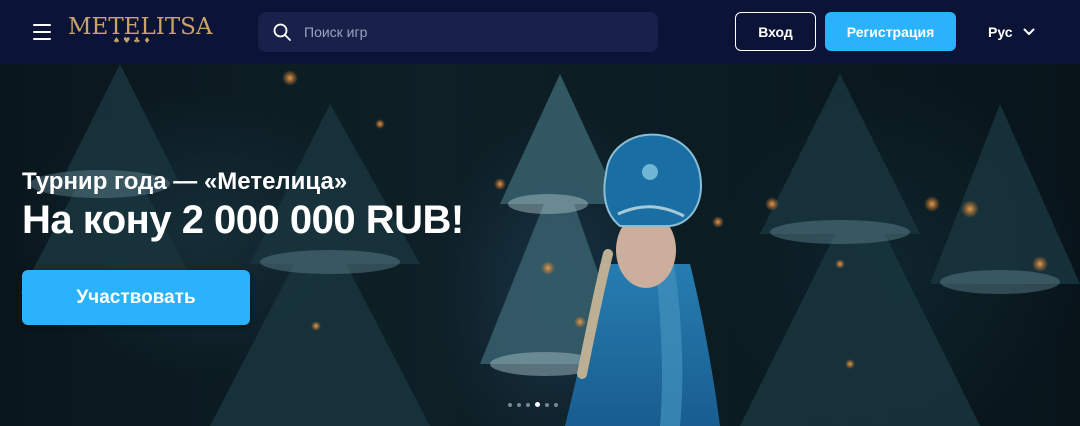 The width and height of the screenshot is (1080, 426). Describe the element at coordinates (474, 32) in the screenshot. I see `search-input` at that location.